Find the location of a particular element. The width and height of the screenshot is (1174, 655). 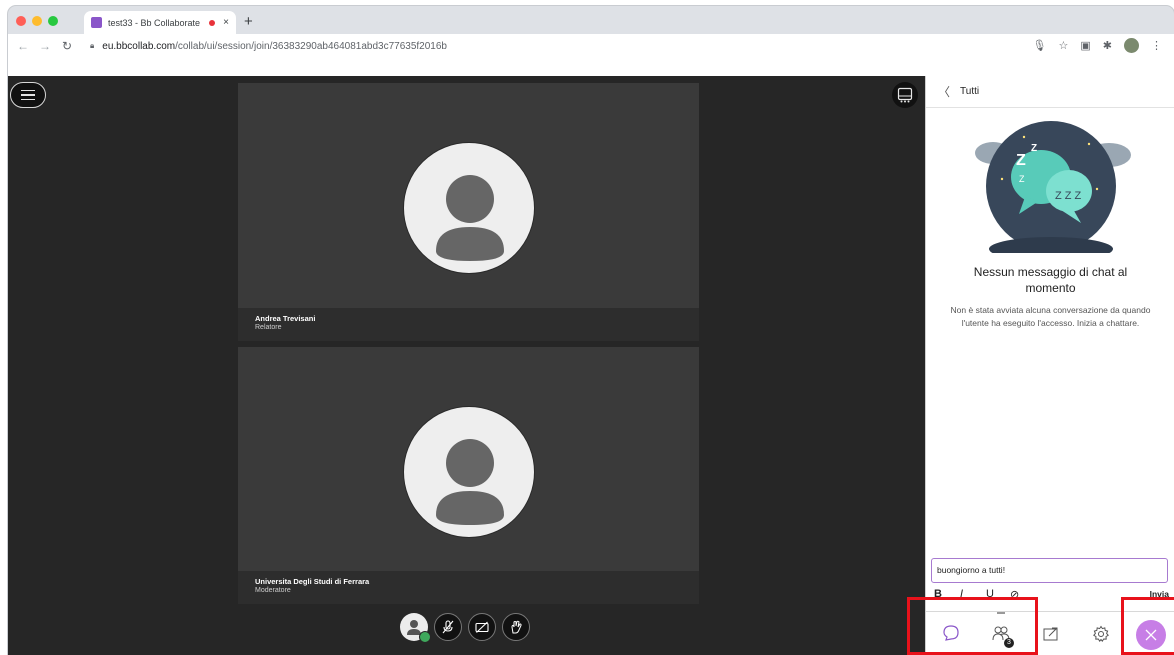

profile-avatar is located at coordinates (1131, 45).